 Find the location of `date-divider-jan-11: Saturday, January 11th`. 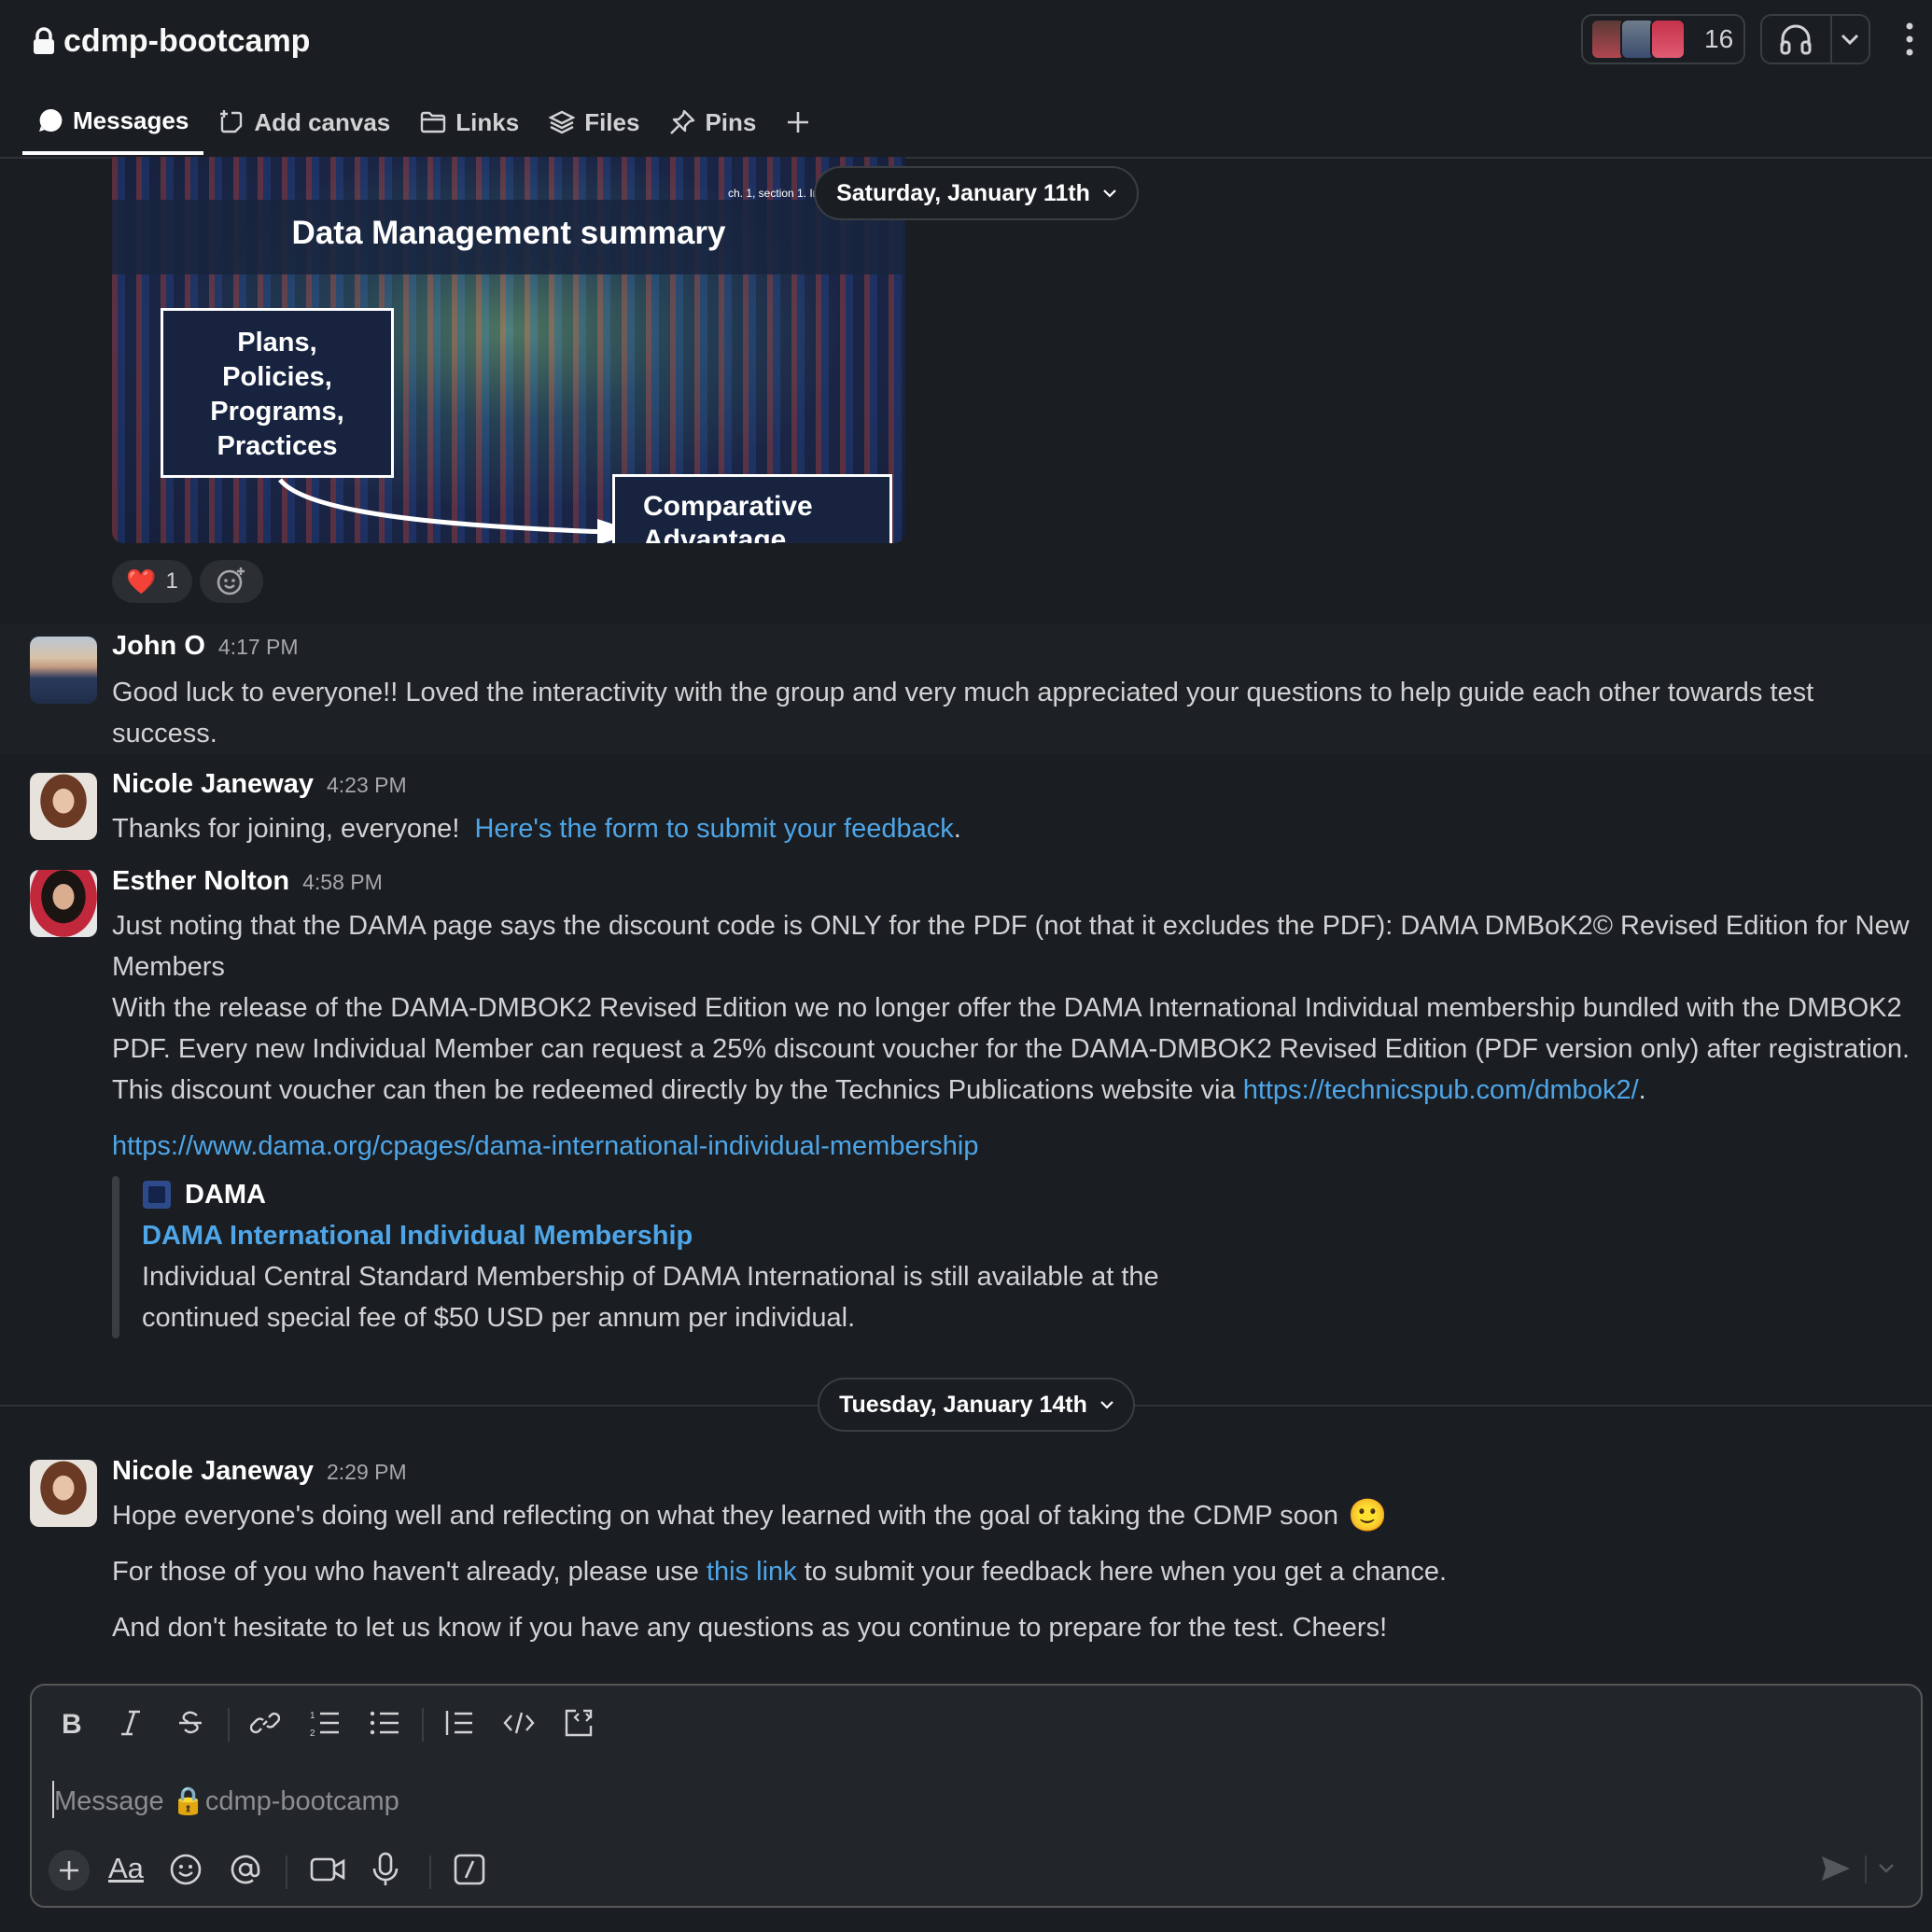

date-divider-jan-11: Saturday, January 11th is located at coordinates (976, 193).